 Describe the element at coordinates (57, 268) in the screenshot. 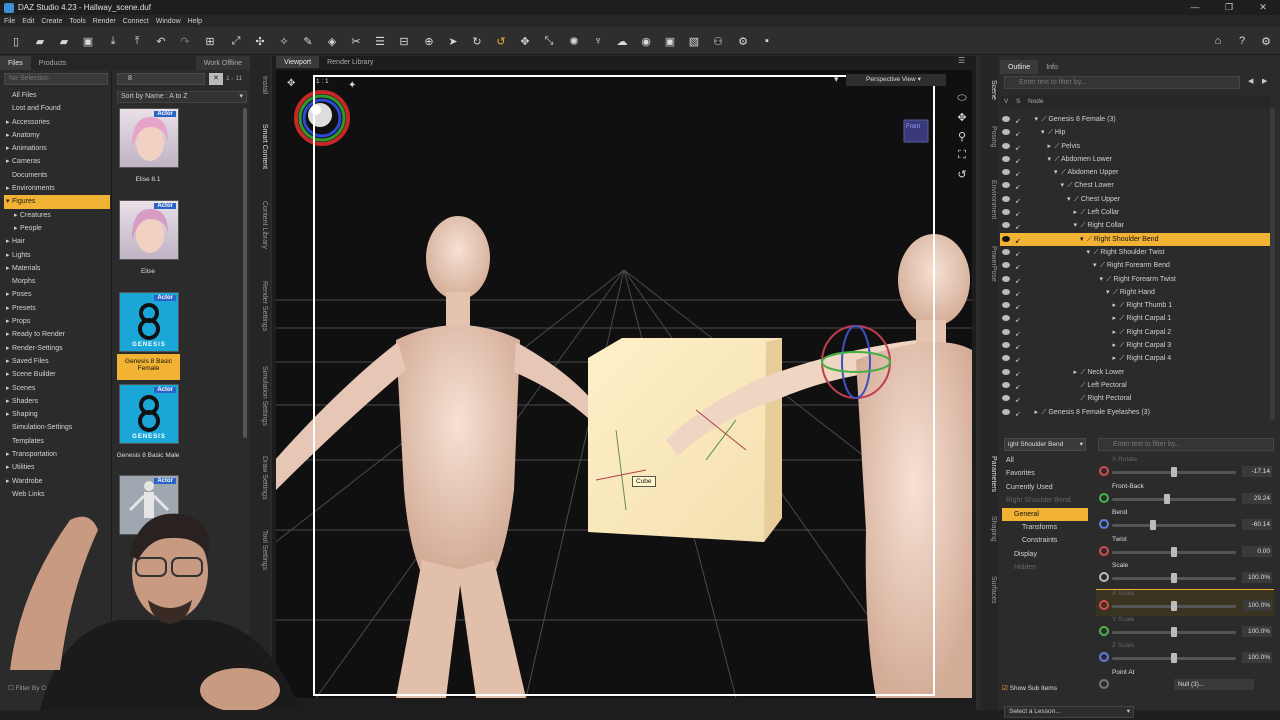

I see `category-item: ▸ Materials` at that location.